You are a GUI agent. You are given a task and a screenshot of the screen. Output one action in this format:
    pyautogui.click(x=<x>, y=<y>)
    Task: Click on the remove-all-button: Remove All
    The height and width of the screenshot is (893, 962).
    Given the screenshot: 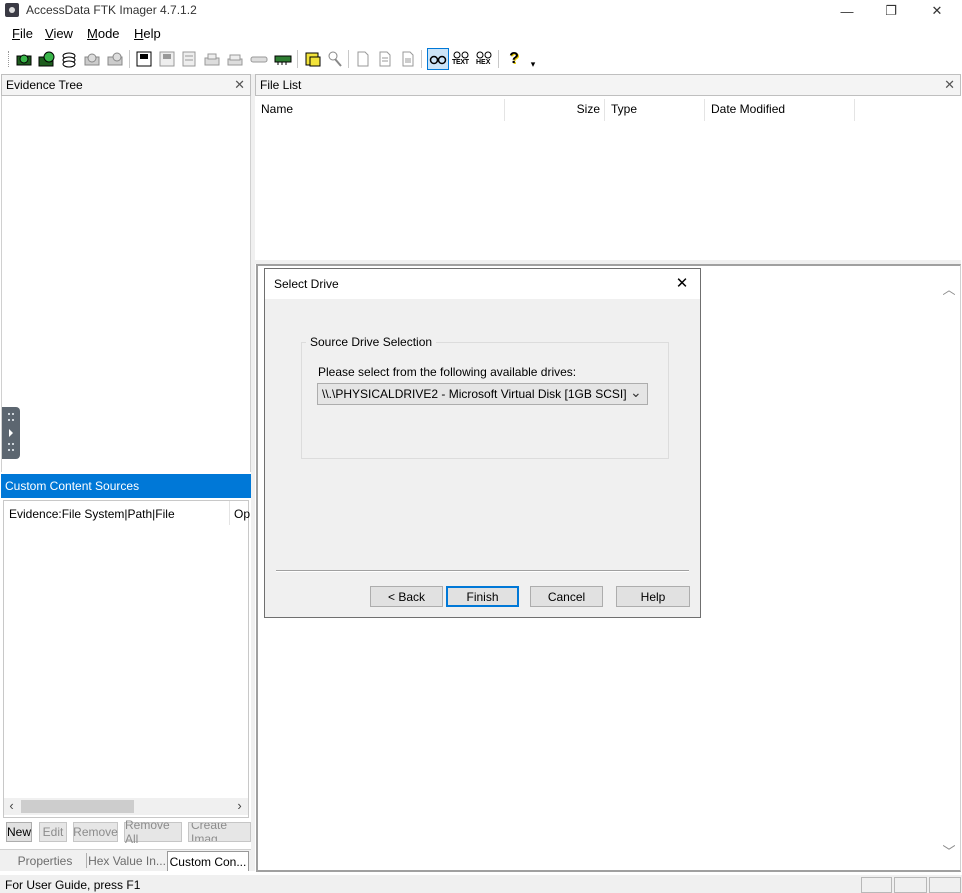 What is the action you would take?
    pyautogui.click(x=153, y=832)
    